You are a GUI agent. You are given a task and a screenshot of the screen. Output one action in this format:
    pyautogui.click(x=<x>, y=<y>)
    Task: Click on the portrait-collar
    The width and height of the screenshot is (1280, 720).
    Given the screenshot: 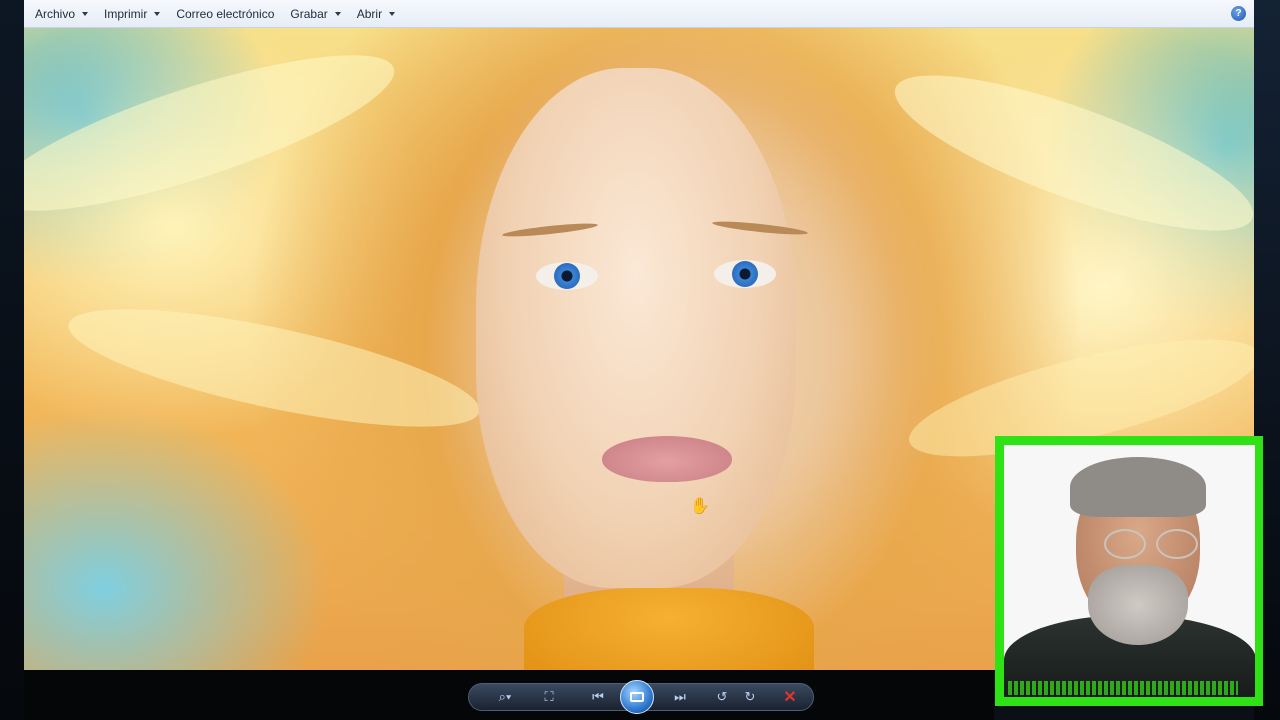 What is the action you would take?
    pyautogui.click(x=669, y=629)
    